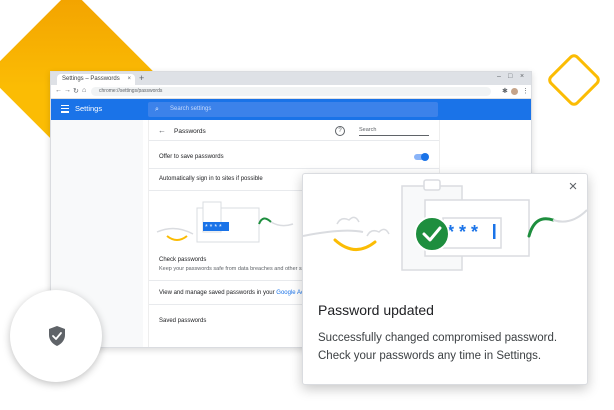  What do you see at coordinates (191, 109) in the screenshot?
I see `search-settings-placeholder: Search settings` at bounding box center [191, 109].